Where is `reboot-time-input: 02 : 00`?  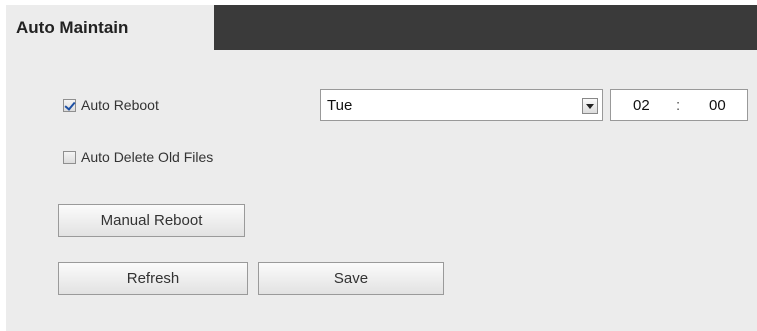
reboot-time-input: 02 : 00 is located at coordinates (679, 105).